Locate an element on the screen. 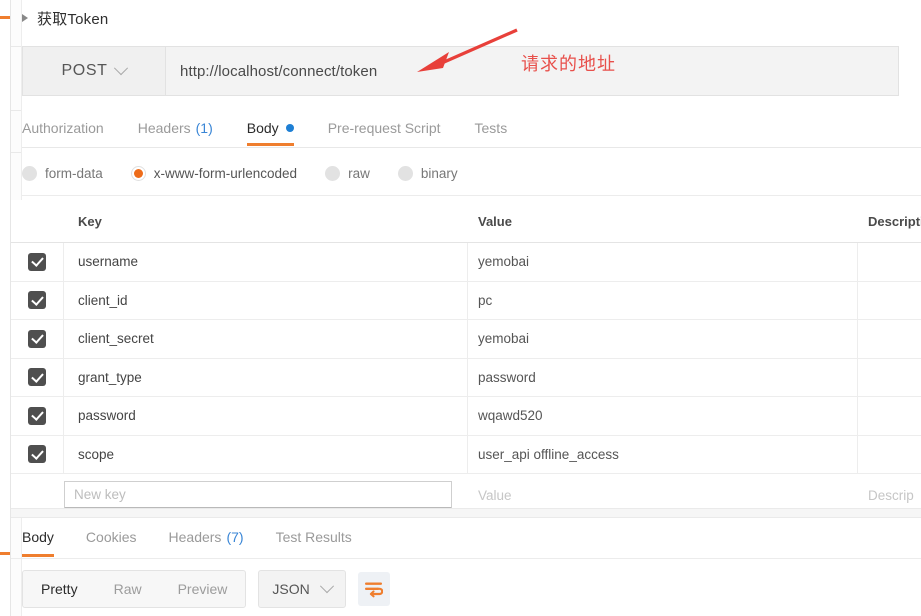 The width and height of the screenshot is (921, 616). tab-tests: Tests is located at coordinates (491, 128).